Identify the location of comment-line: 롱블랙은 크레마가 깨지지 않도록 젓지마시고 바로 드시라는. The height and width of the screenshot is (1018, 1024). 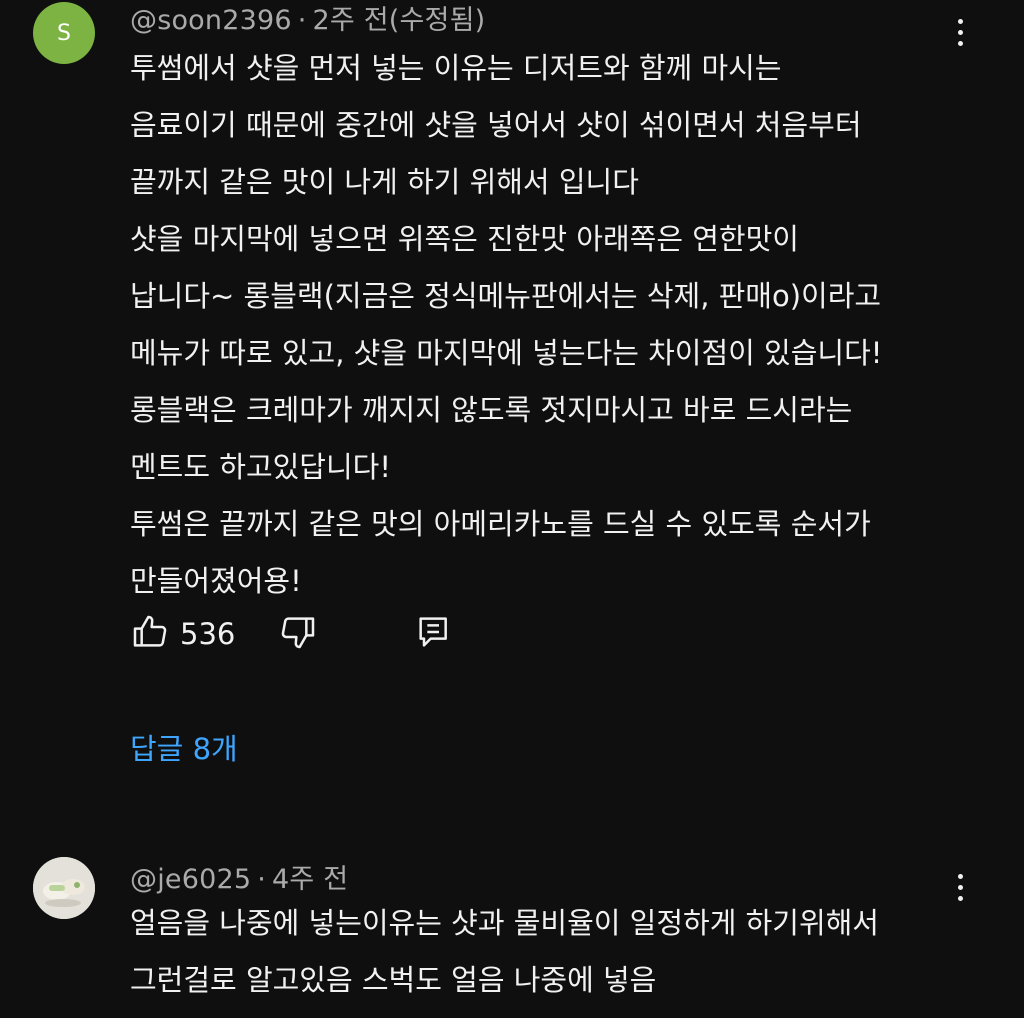
(491, 410).